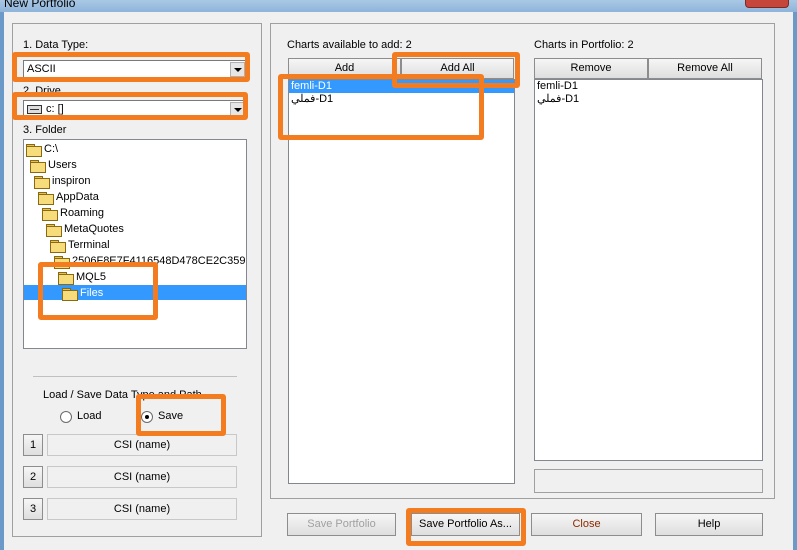 Image resolution: width=797 pixels, height=550 pixels. I want to click on folder-selection, so click(135, 292).